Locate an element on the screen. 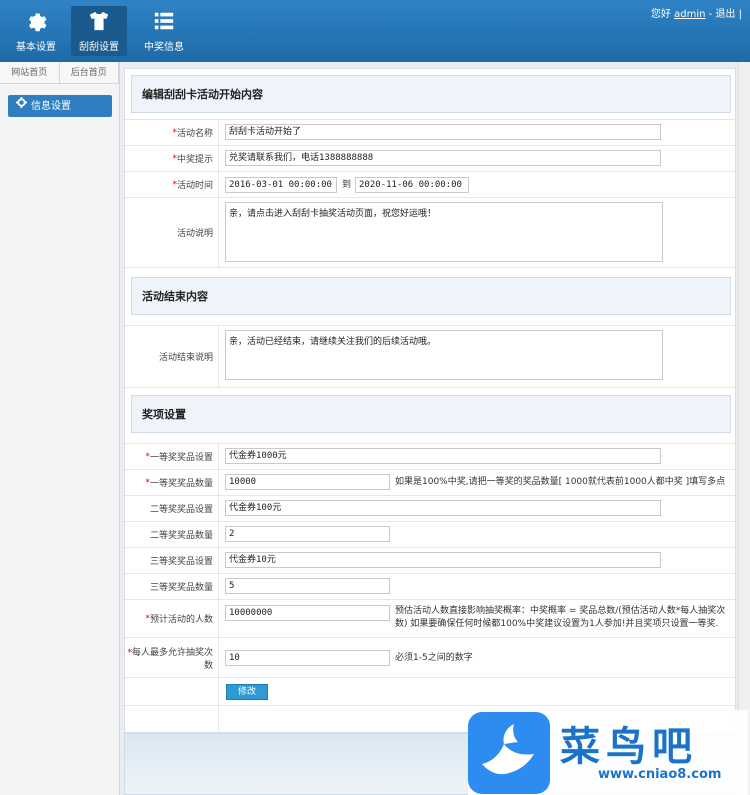  end-desc-textarea: 亲，活动已经结束，请继续关注我们的后续活动哦。 is located at coordinates (444, 355).